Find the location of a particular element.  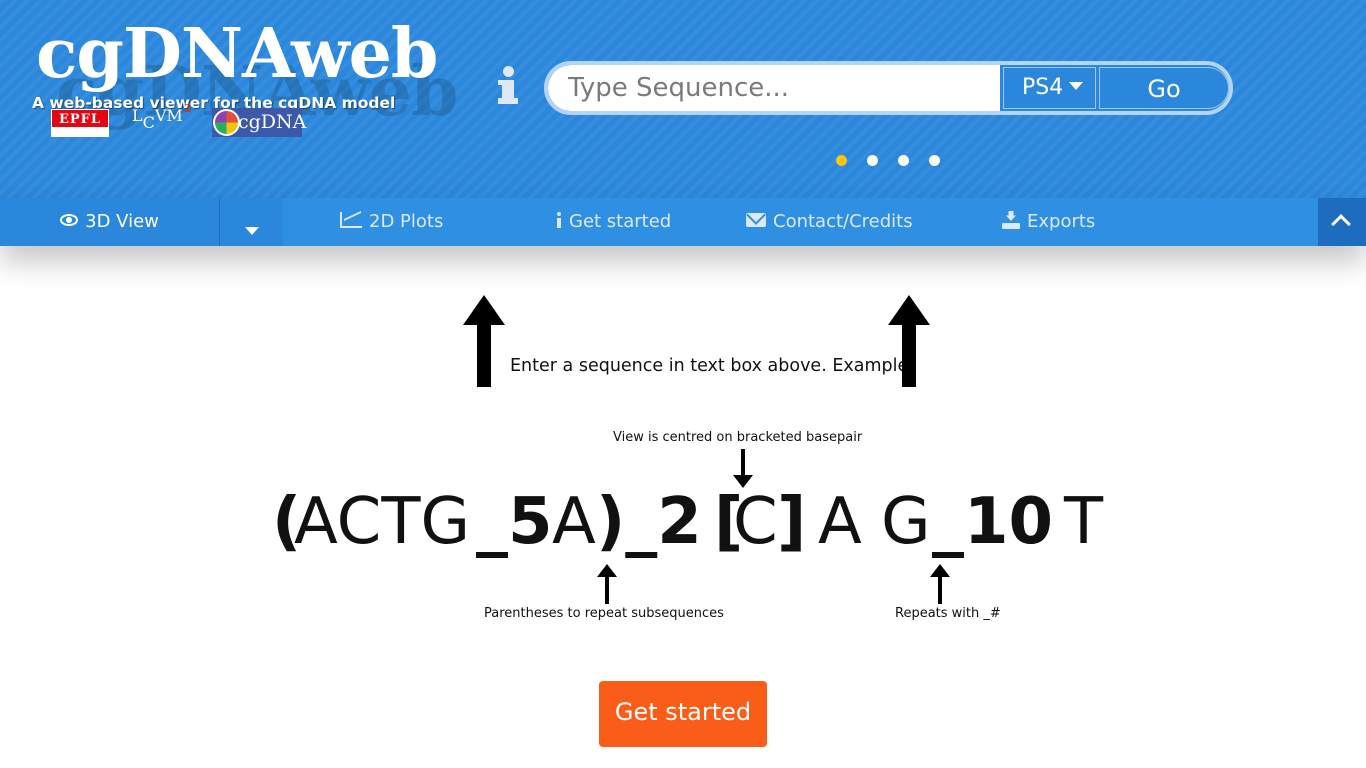

epfl-logo-link: EPFL is located at coordinates (80, 123).